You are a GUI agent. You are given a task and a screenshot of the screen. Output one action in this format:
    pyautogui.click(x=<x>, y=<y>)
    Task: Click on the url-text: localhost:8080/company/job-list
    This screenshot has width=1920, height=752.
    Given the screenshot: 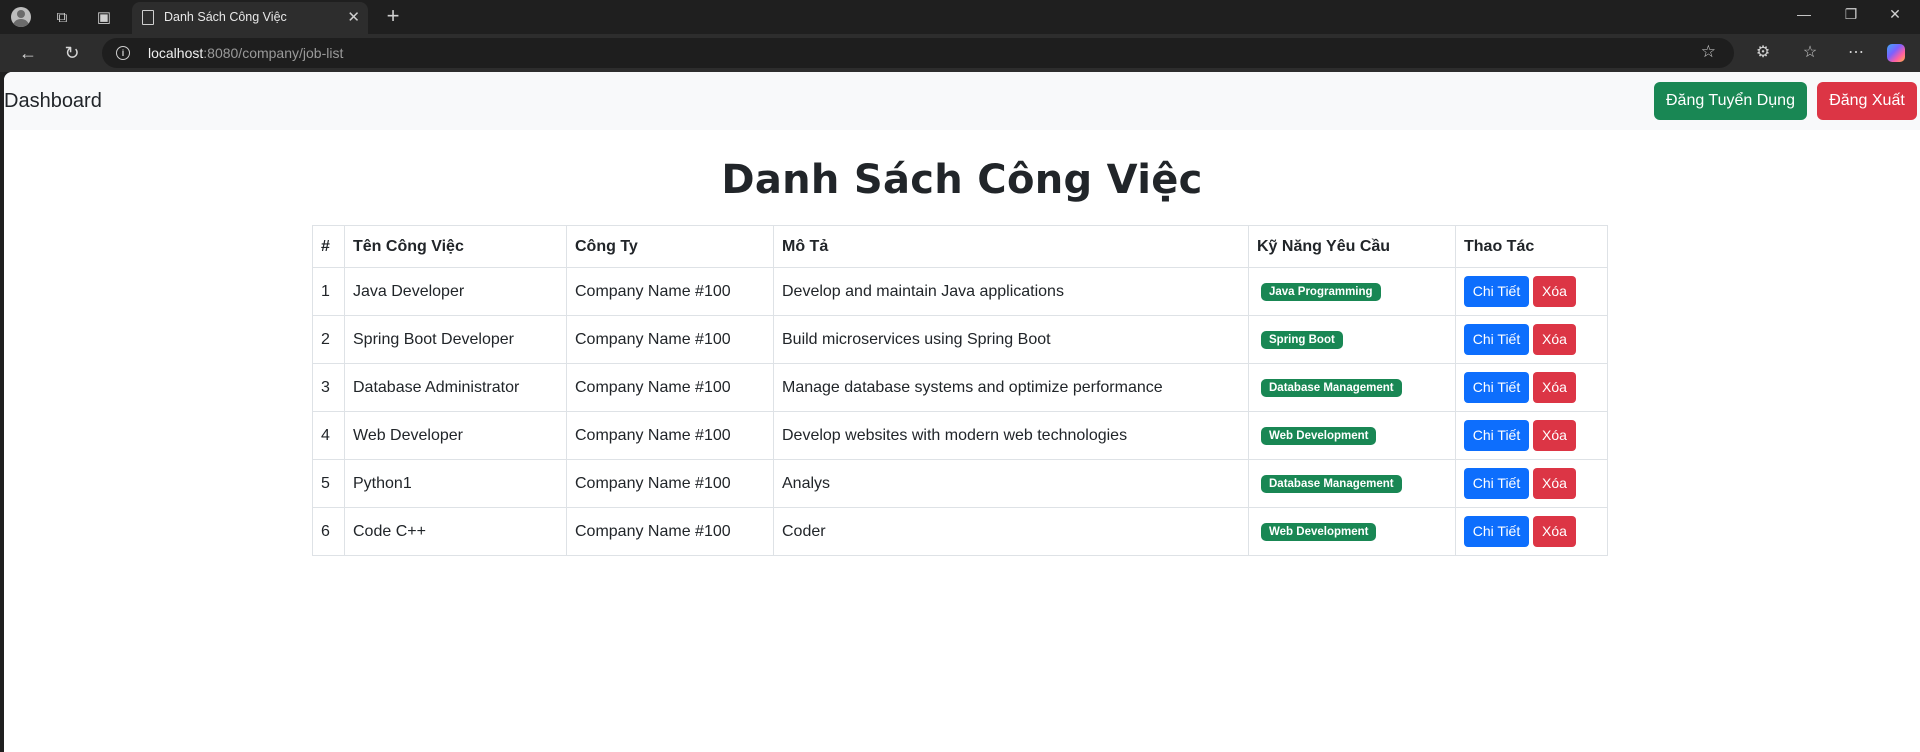 What is the action you would take?
    pyautogui.click(x=245, y=53)
    